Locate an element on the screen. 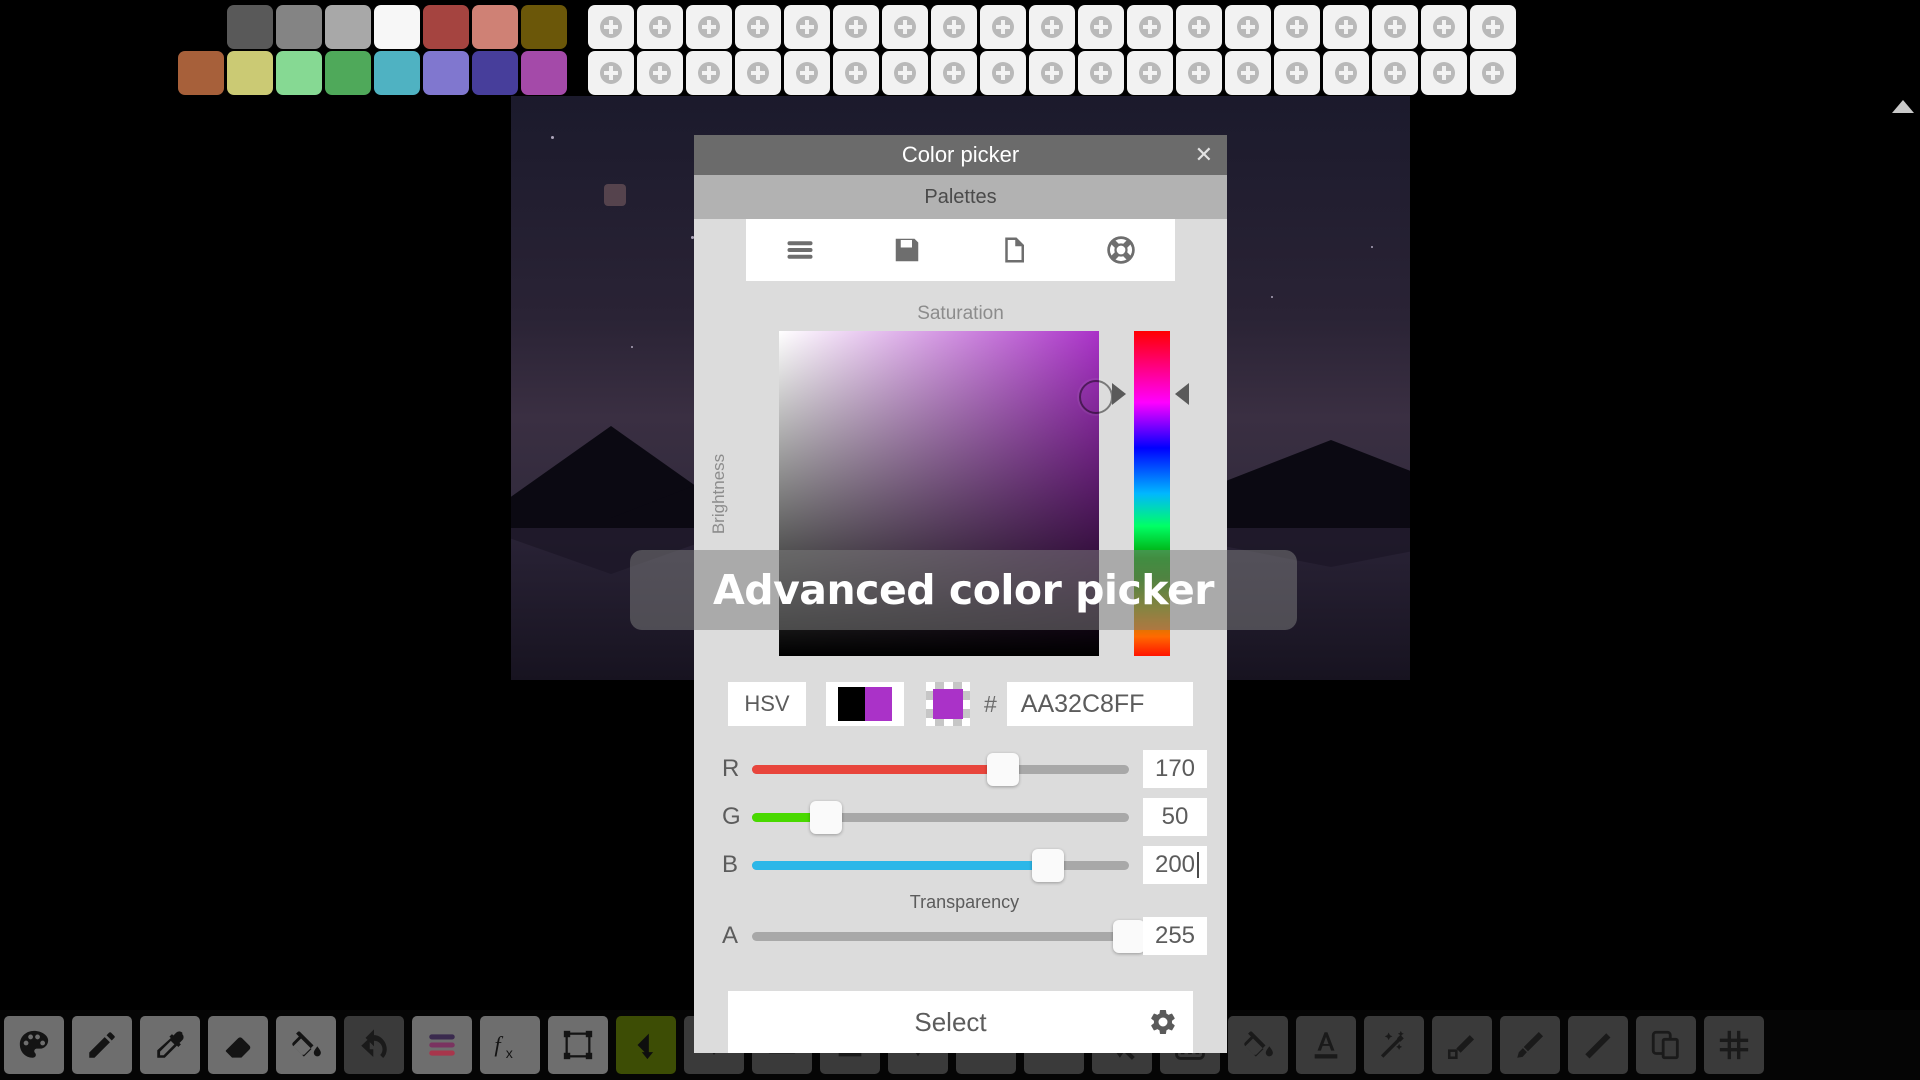 The image size is (1920, 1080). palette-tool is located at coordinates (34, 1045).